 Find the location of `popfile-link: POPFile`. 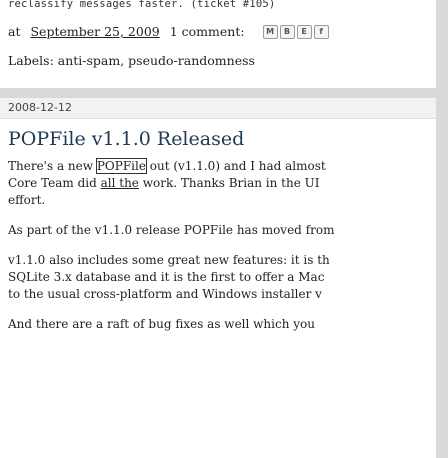

popfile-link: POPFile is located at coordinates (121, 166).